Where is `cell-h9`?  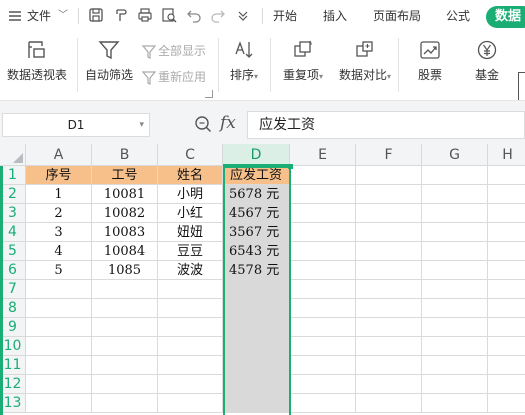
cell-h9 is located at coordinates (506, 327).